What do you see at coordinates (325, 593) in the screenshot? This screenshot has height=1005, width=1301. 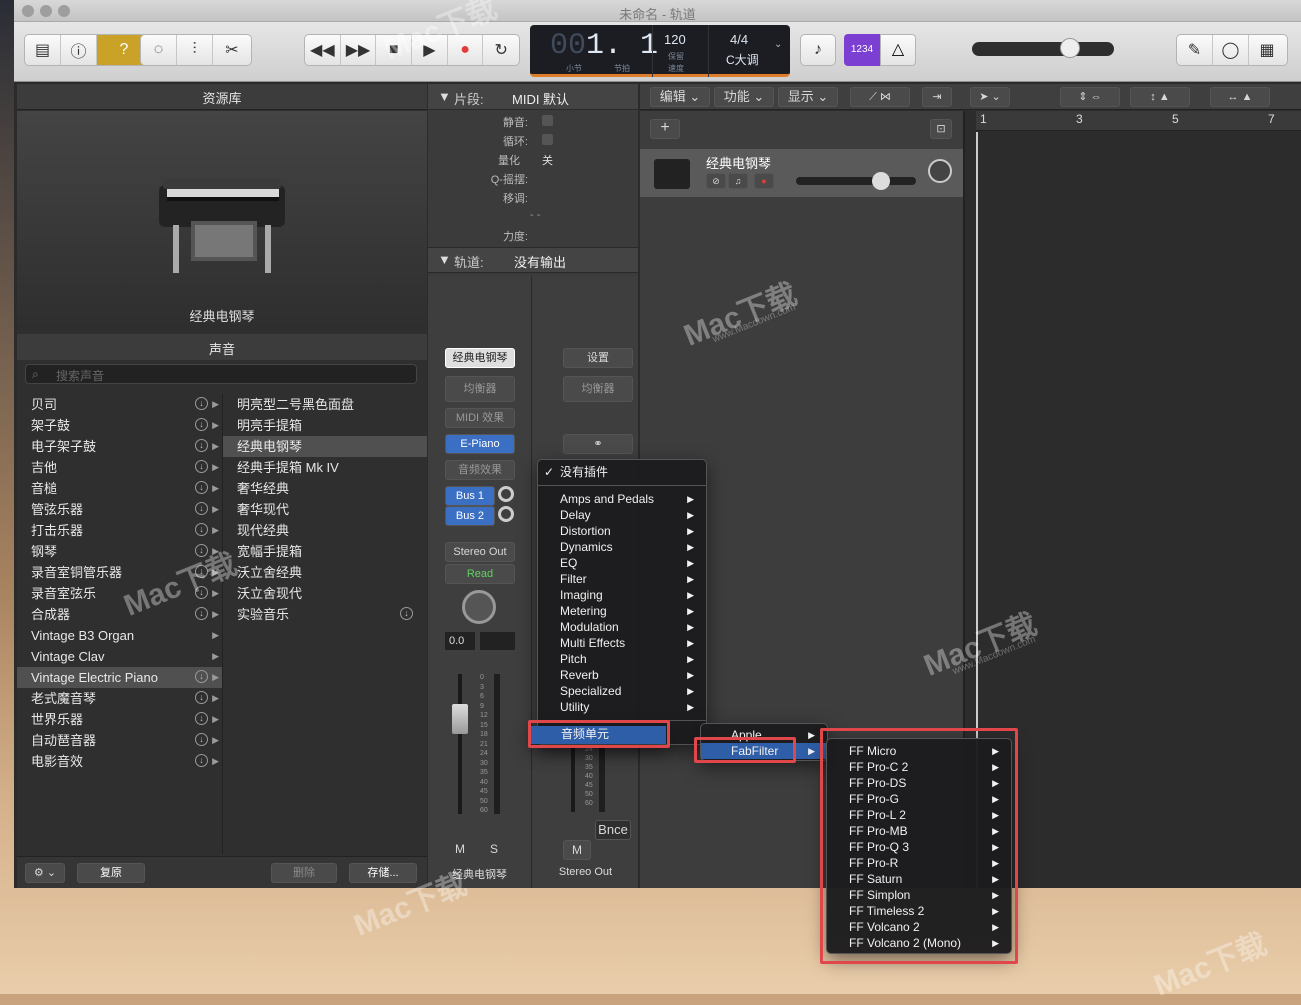 I see `patch-item: 沃立舍现代` at bounding box center [325, 593].